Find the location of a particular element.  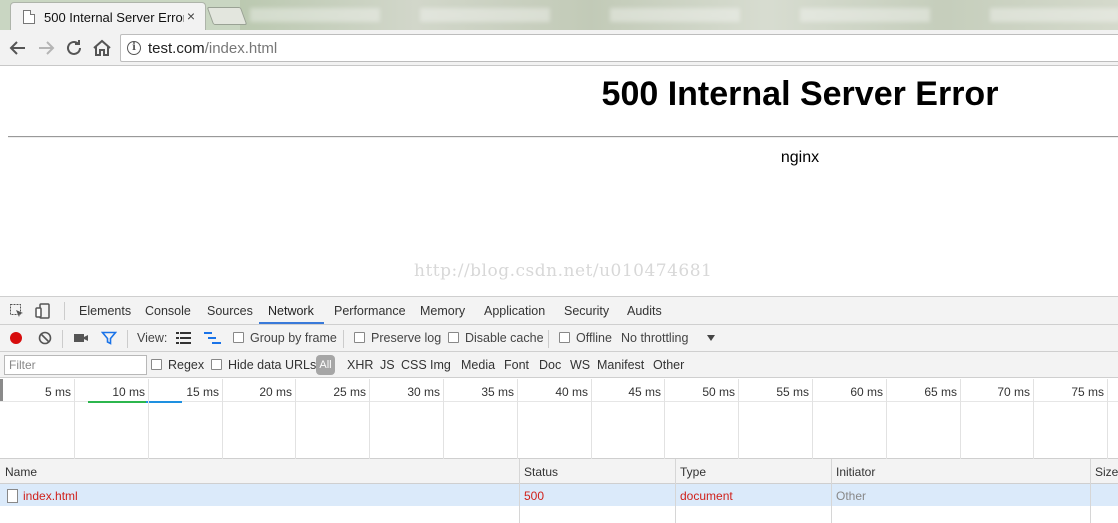

filter-css: CSS is located at coordinates (414, 365).